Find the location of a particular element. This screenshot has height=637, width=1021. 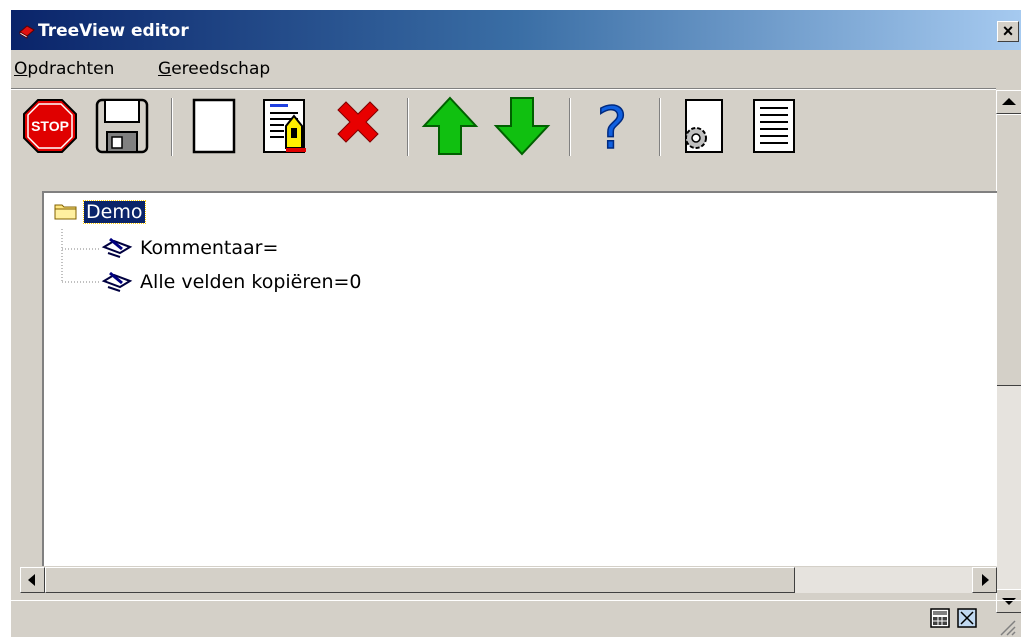

tree-child-node: Alle velden kopiëren=0 is located at coordinates (231, 281).